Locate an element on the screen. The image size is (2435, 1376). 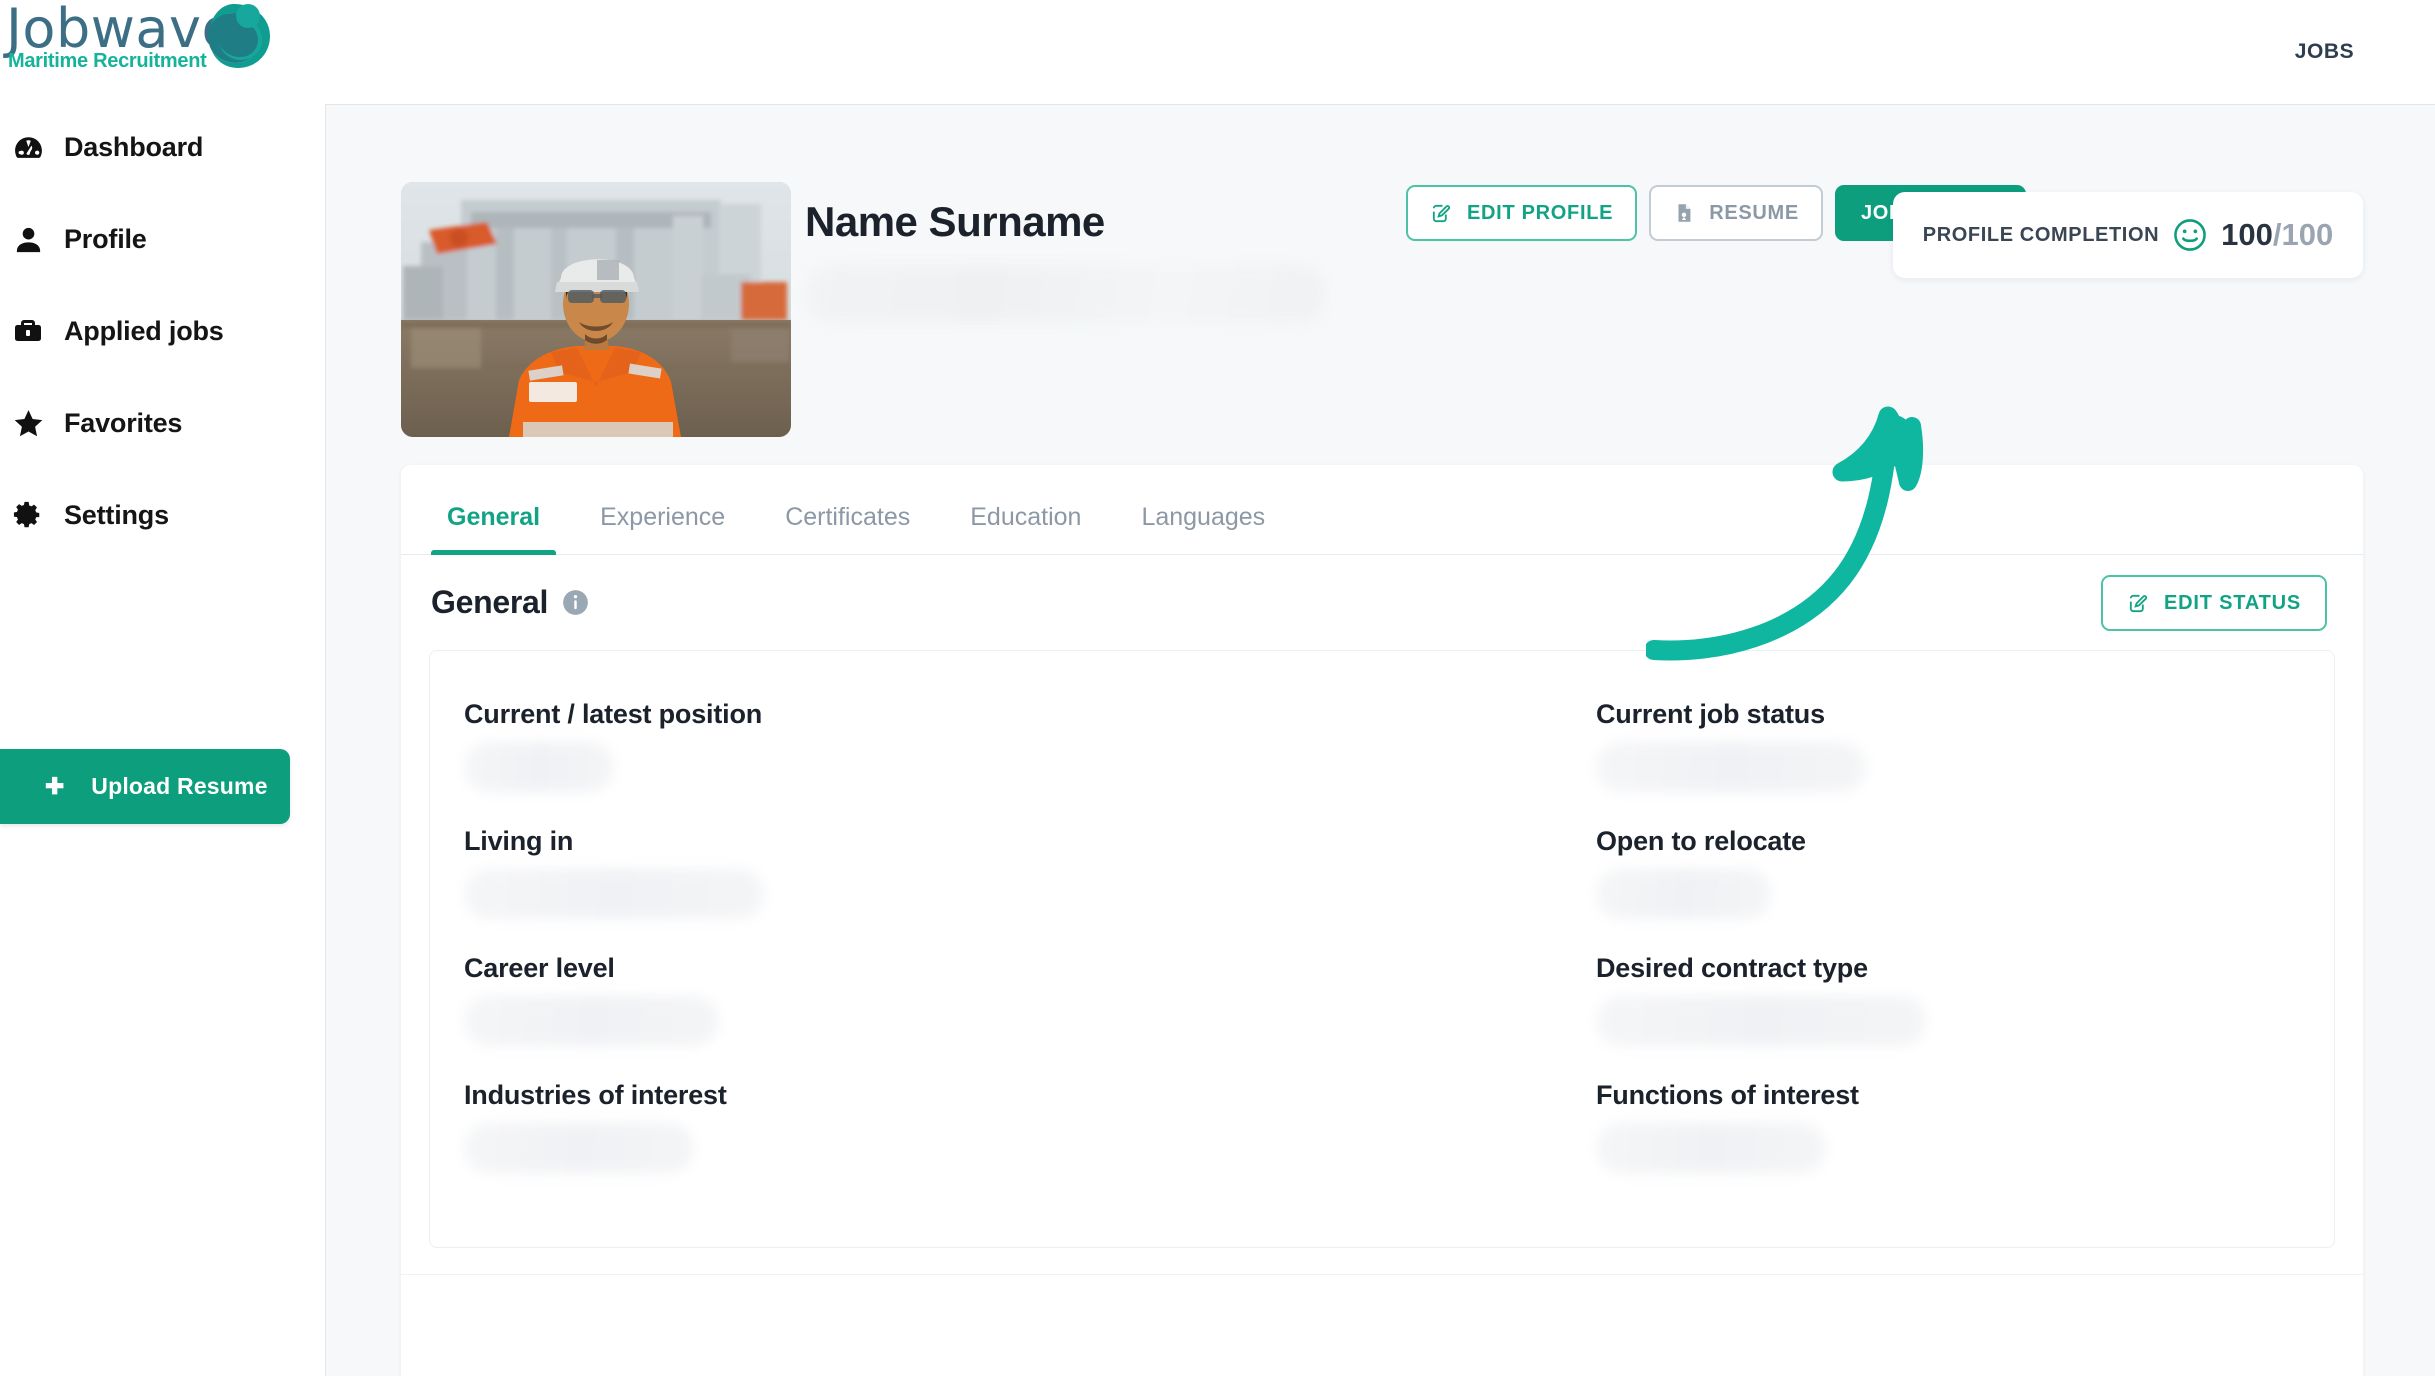
upload-resume-label: Upload Resume is located at coordinates (179, 786).